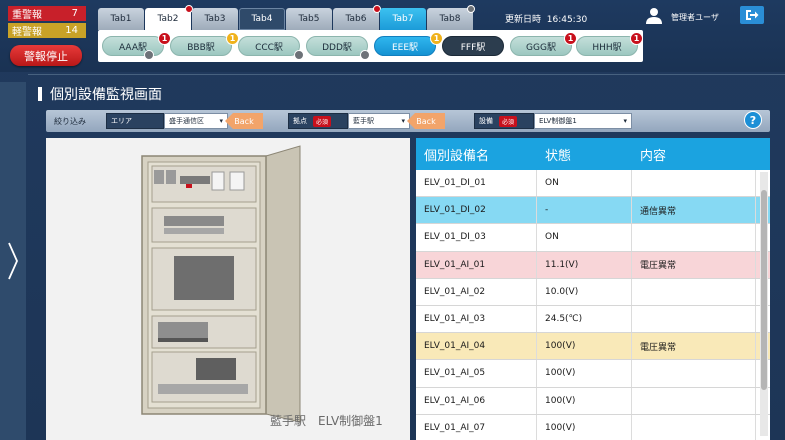  What do you see at coordinates (476, 427) in the screenshot?
I see `cell-name: ELV_01_AI_07` at bounding box center [476, 427].